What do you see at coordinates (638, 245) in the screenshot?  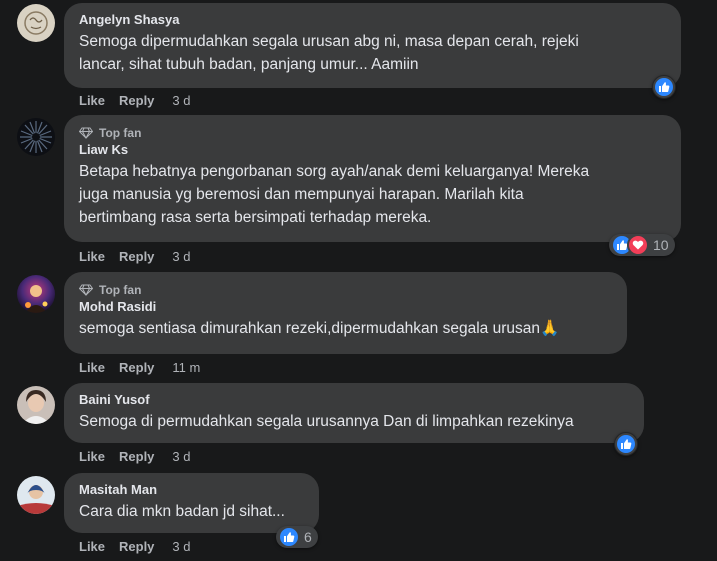 I see `love-icon` at bounding box center [638, 245].